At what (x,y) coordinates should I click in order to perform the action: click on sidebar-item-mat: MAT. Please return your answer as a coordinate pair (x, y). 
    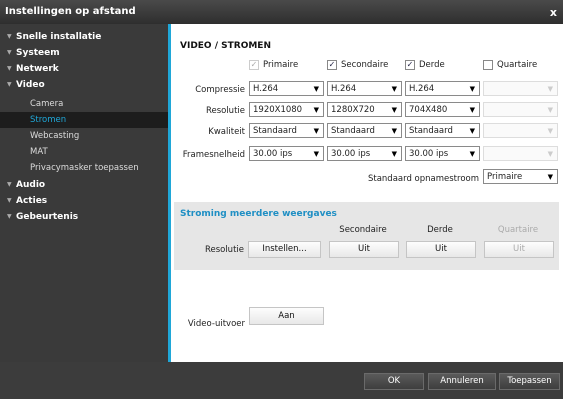
    Looking at the image, I should click on (84, 152).